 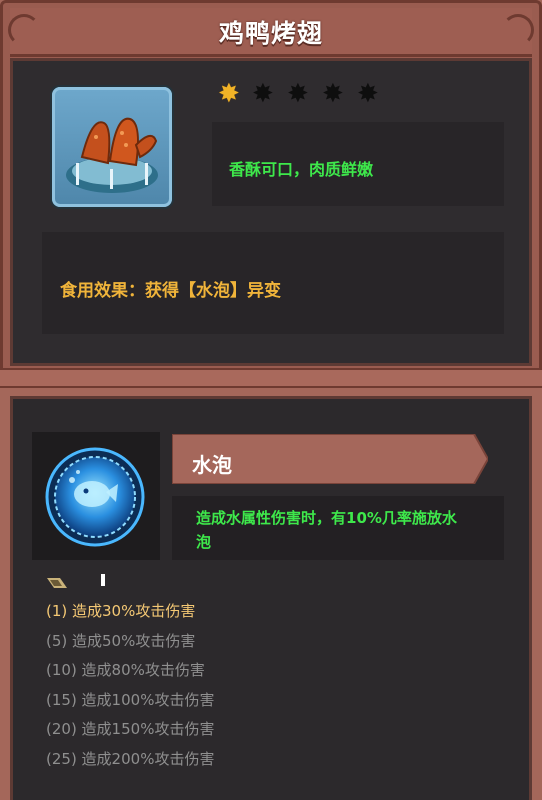 I want to click on item-title: 鸡鸭烤翅, so click(x=270, y=33).